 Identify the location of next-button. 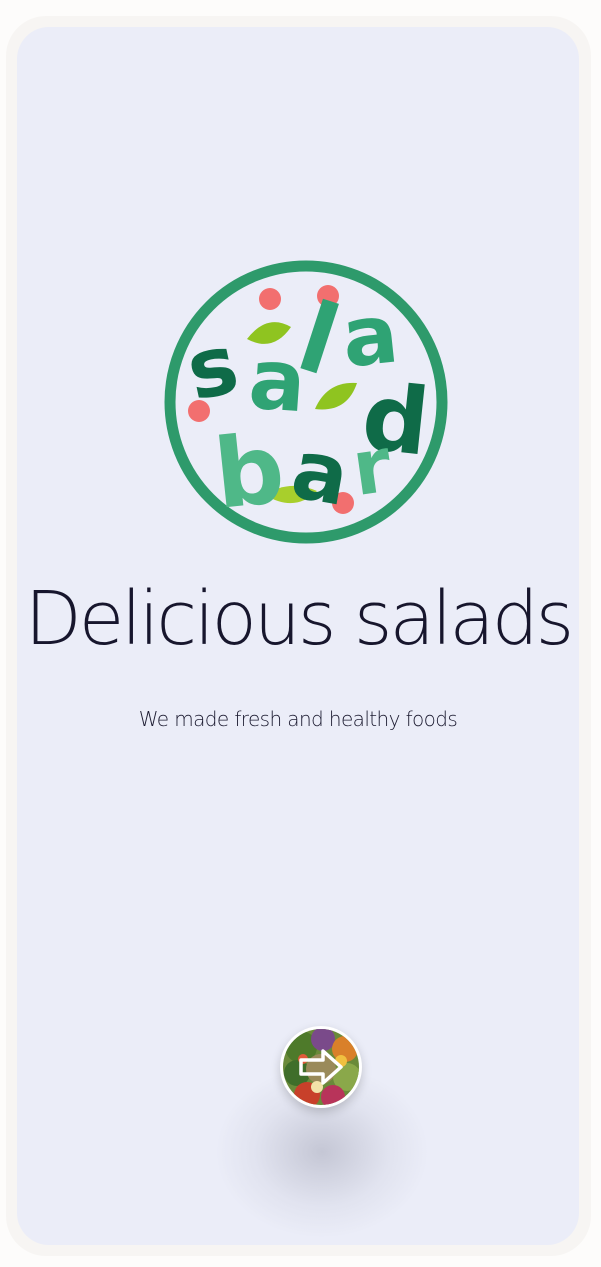
(321, 1067).